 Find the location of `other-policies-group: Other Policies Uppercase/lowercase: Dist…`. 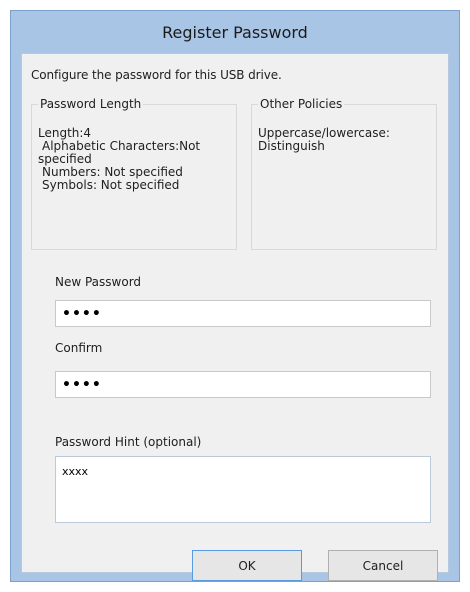

other-policies-group: Other Policies Uppercase/lowercase: Dist… is located at coordinates (344, 173).